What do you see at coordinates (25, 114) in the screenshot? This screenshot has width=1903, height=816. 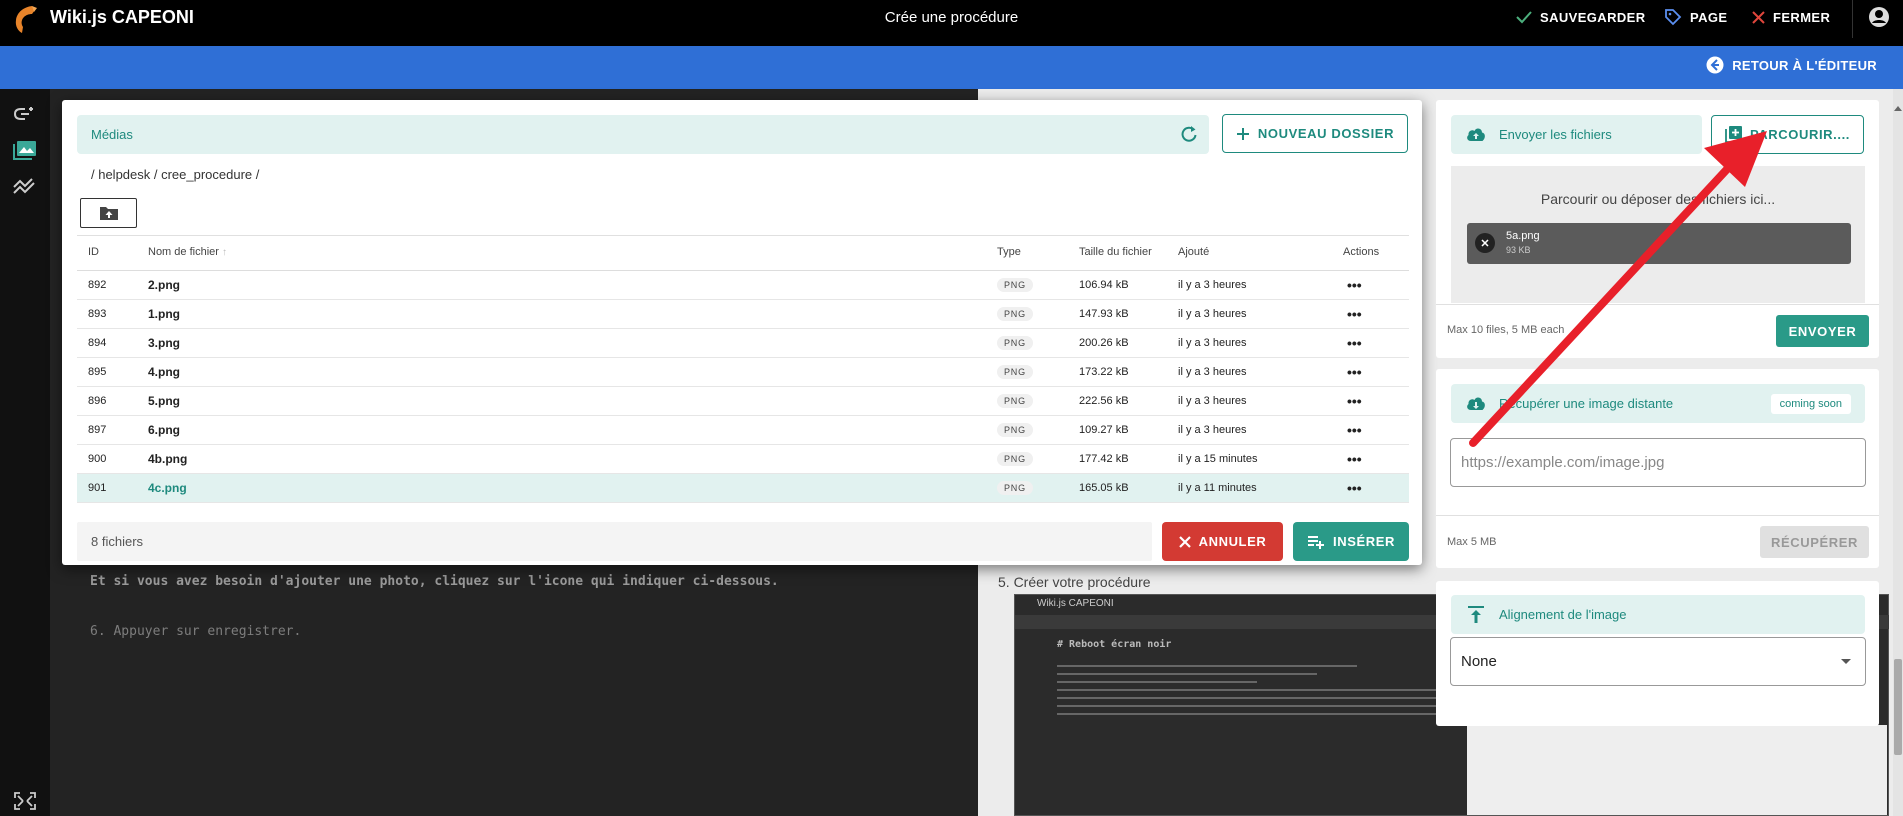 I see `insert-link-icon` at bounding box center [25, 114].